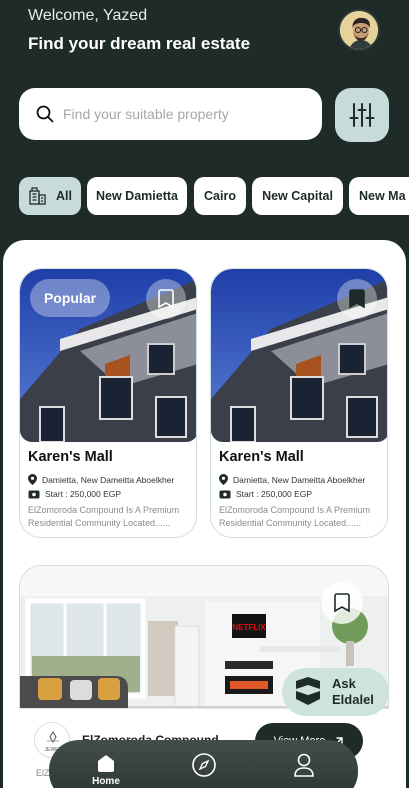 The width and height of the screenshot is (409, 788). I want to click on search-bar, so click(170, 114).